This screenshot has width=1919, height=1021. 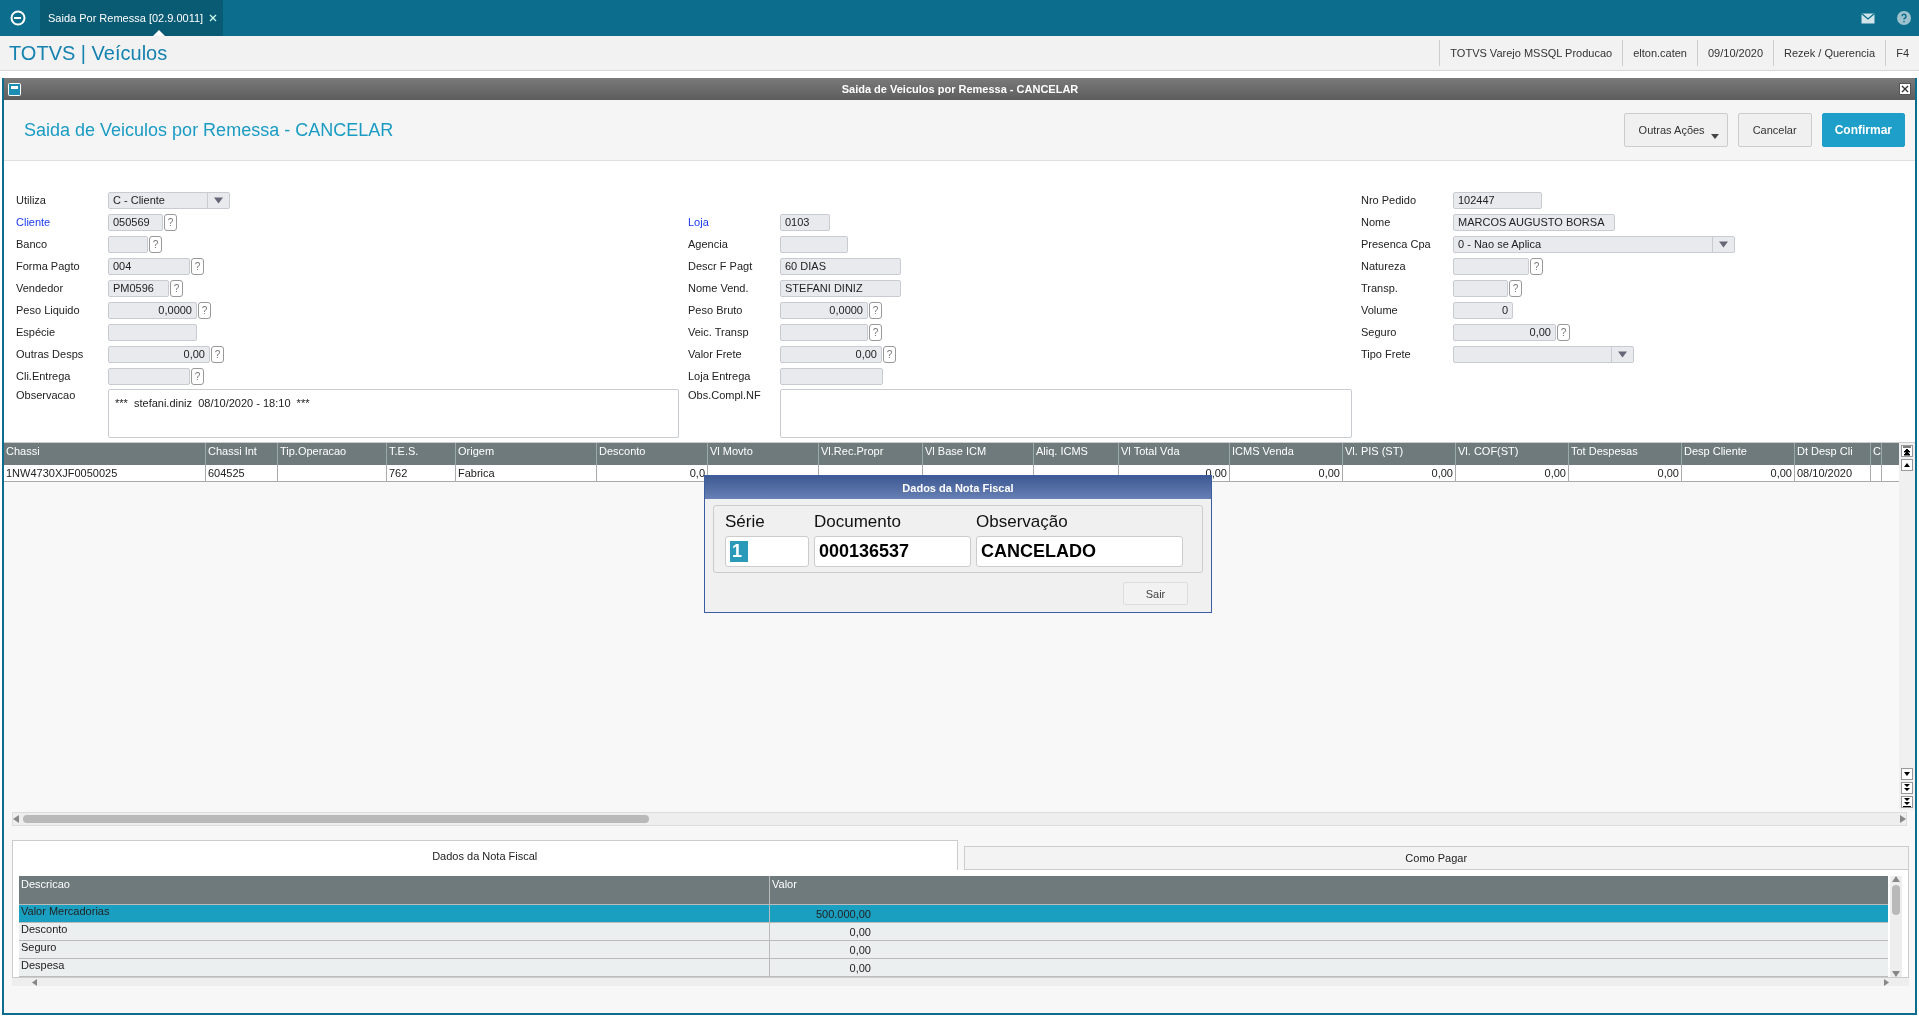 What do you see at coordinates (1543, 354) in the screenshot?
I see `dropdown-field` at bounding box center [1543, 354].